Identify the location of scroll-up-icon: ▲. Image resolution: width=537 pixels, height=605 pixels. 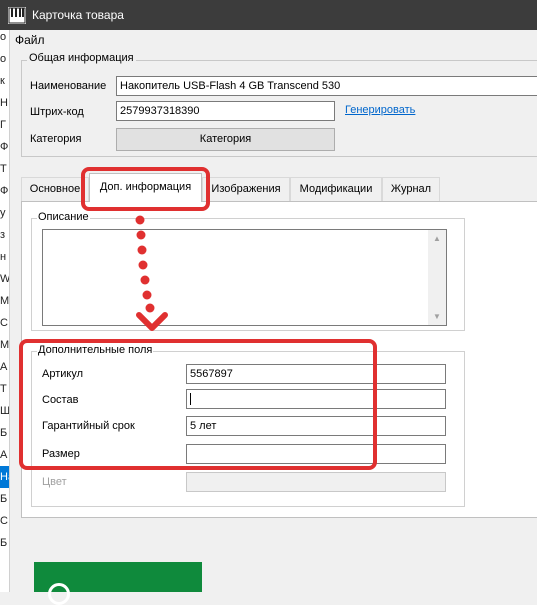
(437, 238).